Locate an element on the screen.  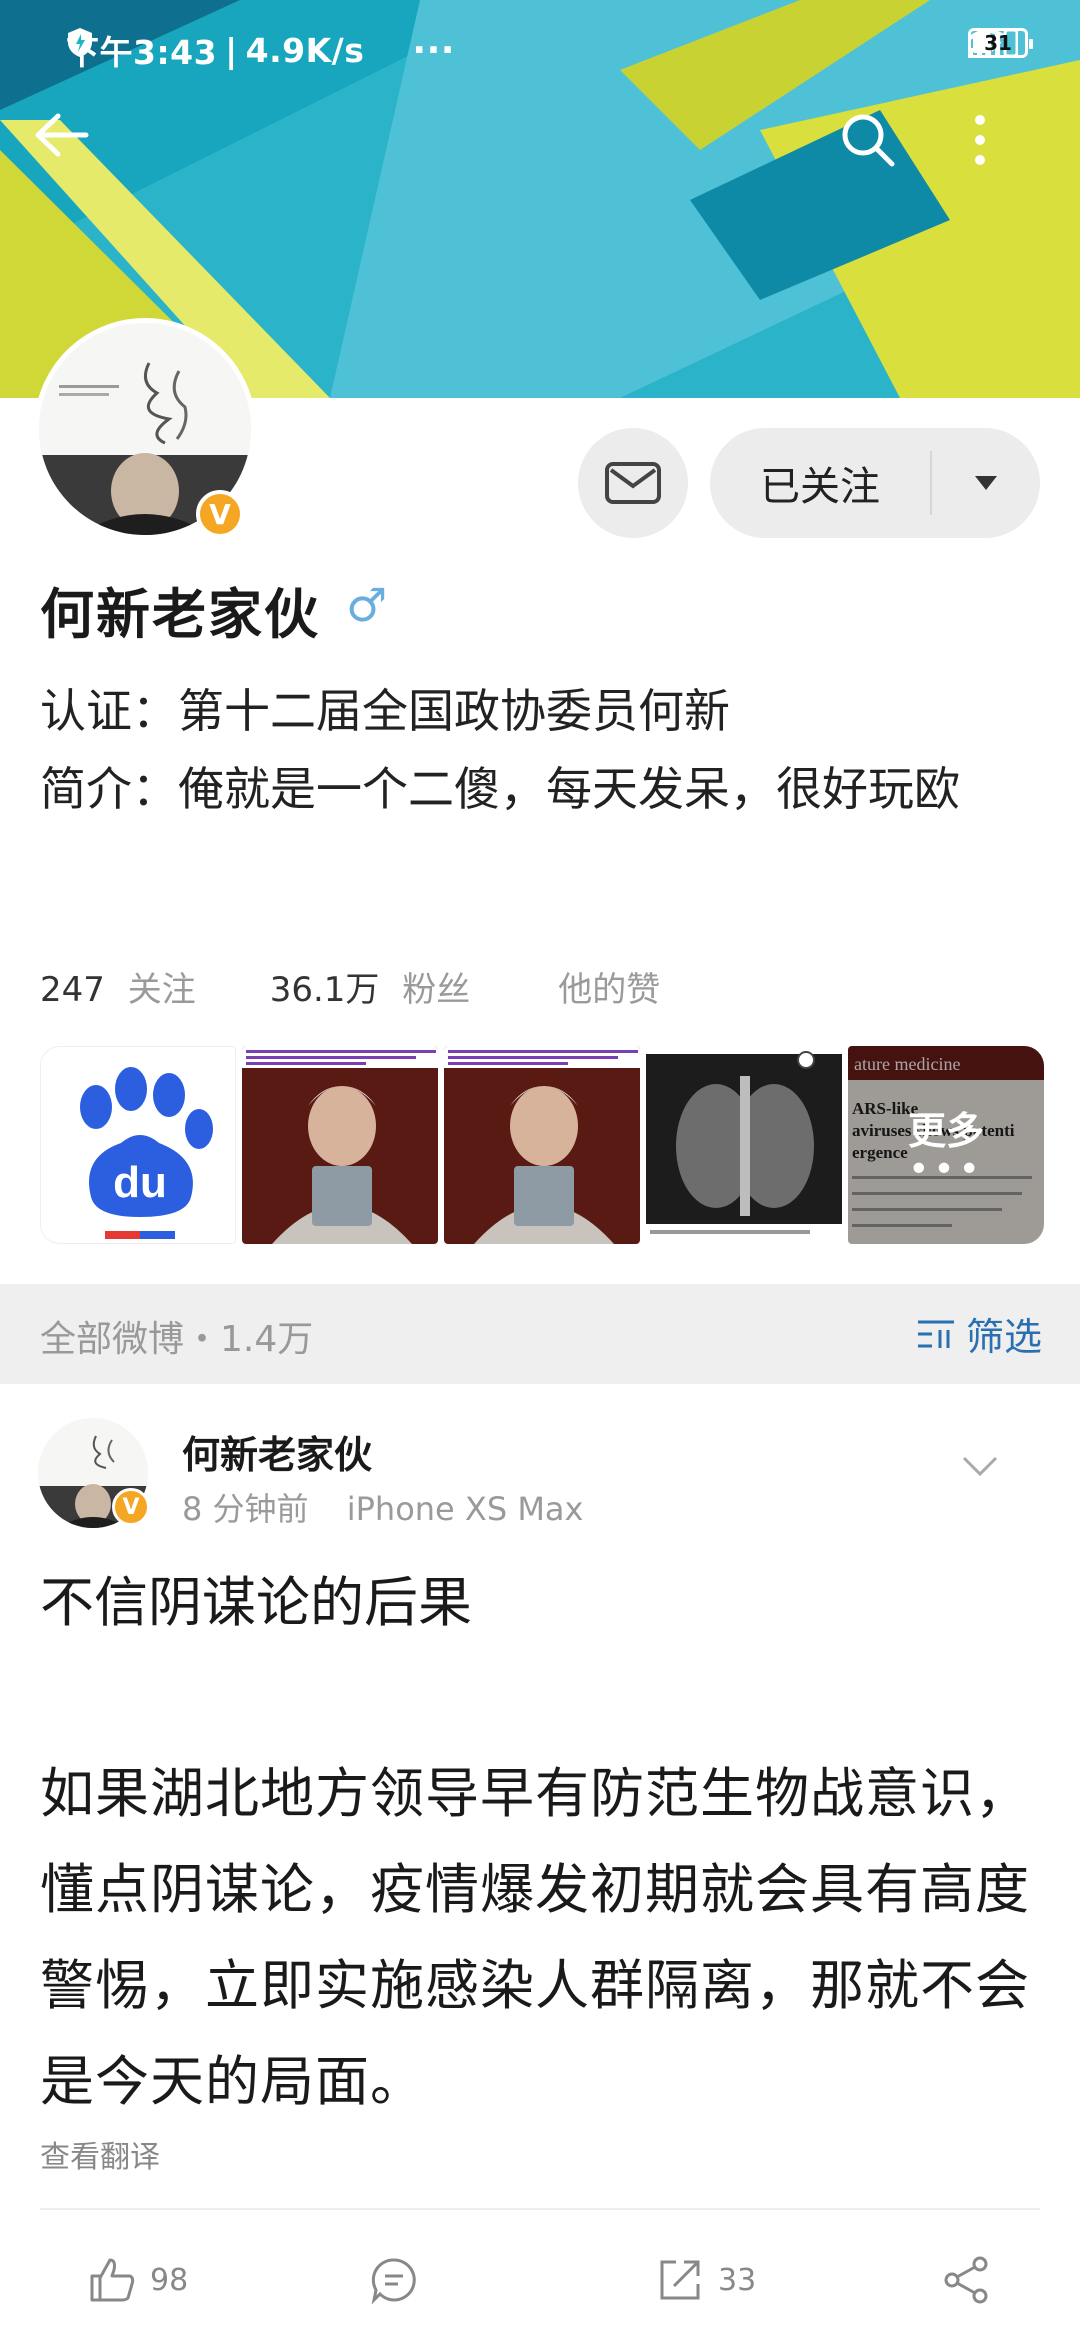
more-photos-overlay: 更多 ••• is located at coordinates (946, 1145).